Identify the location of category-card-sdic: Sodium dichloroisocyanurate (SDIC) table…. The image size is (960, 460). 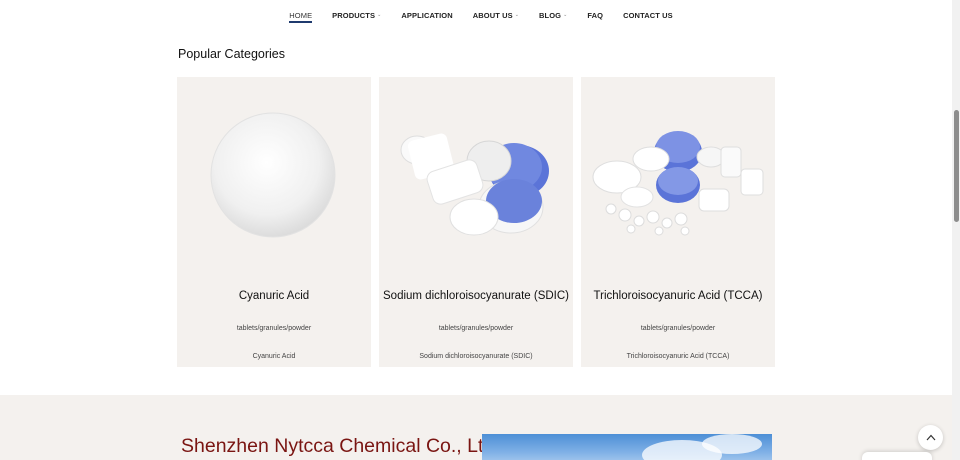
(476, 222).